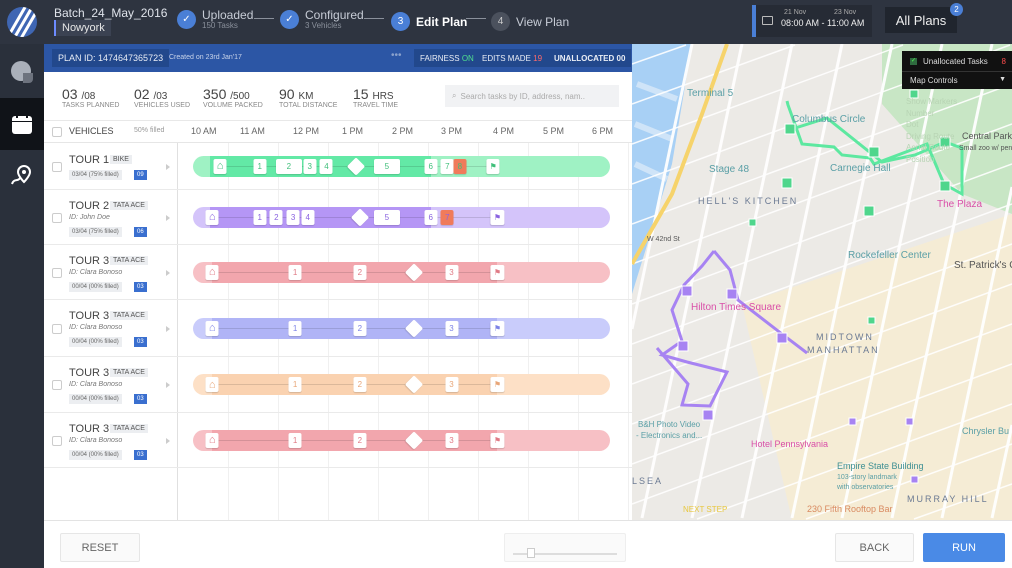  Describe the element at coordinates (590, 58) in the screenshot. I see `unallocated-count: UNALLOCATED 00` at that location.